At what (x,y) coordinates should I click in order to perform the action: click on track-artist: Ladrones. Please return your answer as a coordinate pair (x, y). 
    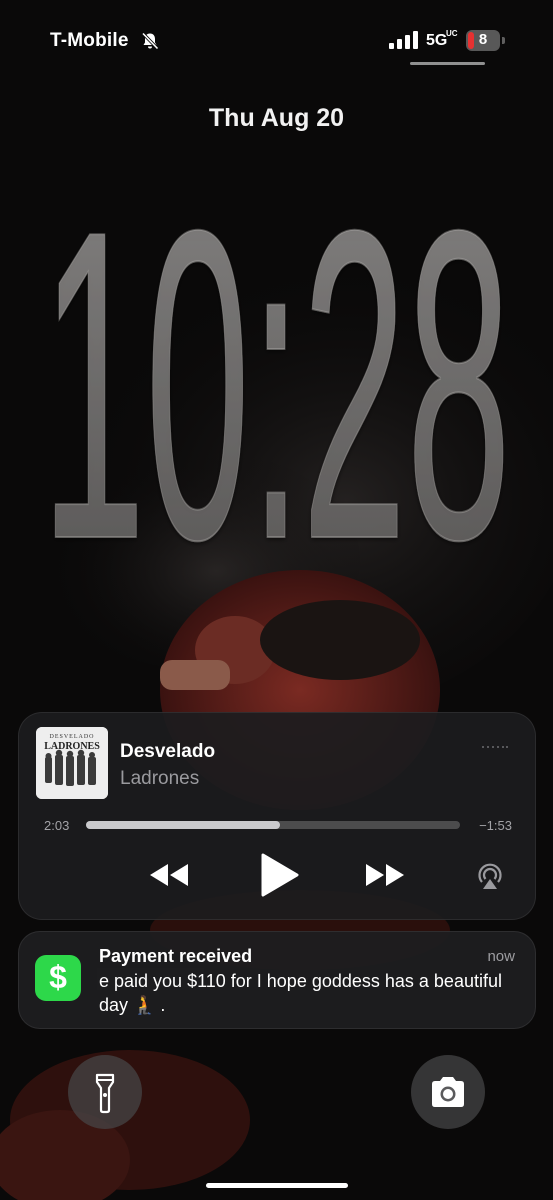
    Looking at the image, I should click on (160, 778).